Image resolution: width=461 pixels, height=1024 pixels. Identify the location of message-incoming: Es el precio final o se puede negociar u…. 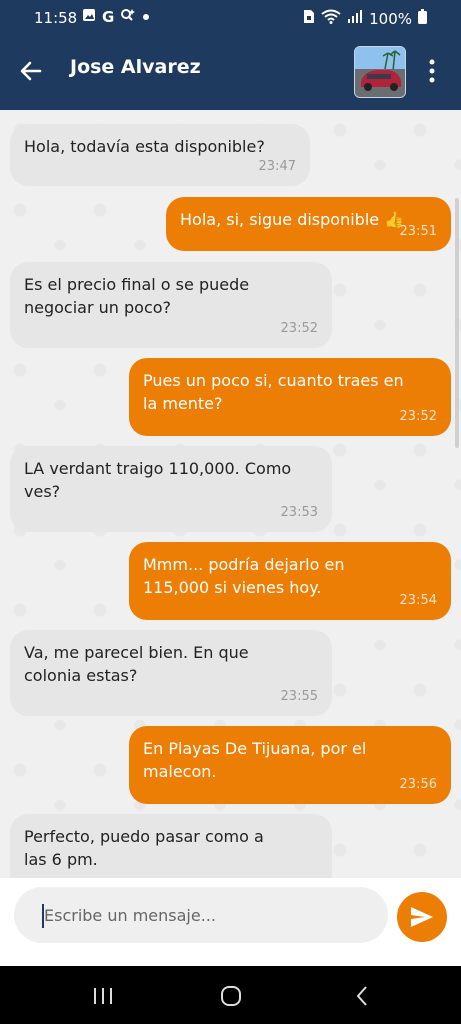
(171, 305).